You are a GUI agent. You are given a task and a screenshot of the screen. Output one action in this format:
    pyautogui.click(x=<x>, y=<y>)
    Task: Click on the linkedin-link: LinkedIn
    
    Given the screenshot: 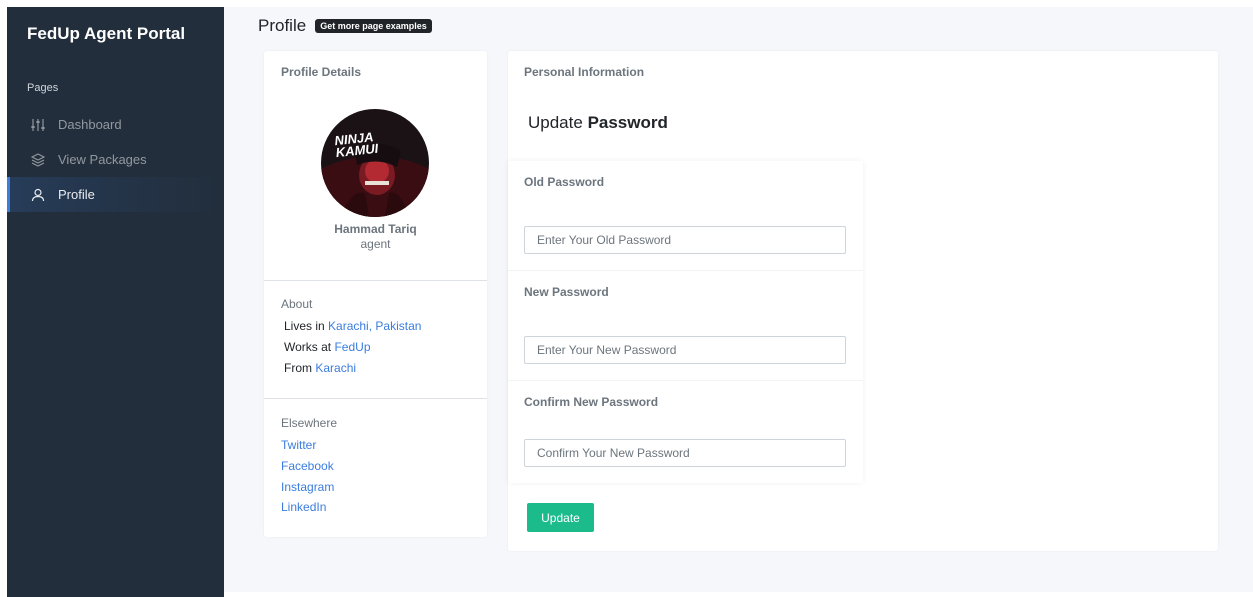 What is the action you would take?
    pyautogui.click(x=303, y=507)
    